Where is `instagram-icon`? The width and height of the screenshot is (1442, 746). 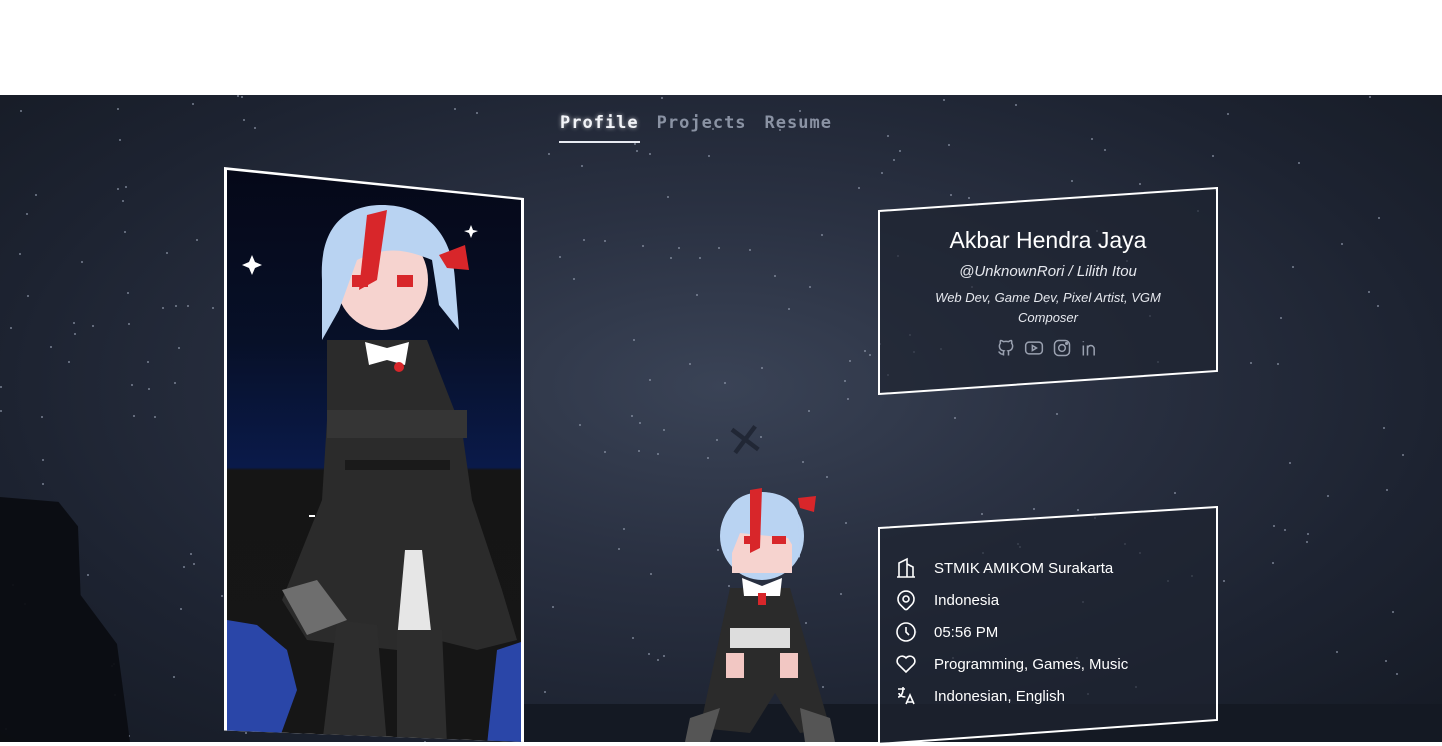
instagram-icon is located at coordinates (1062, 348).